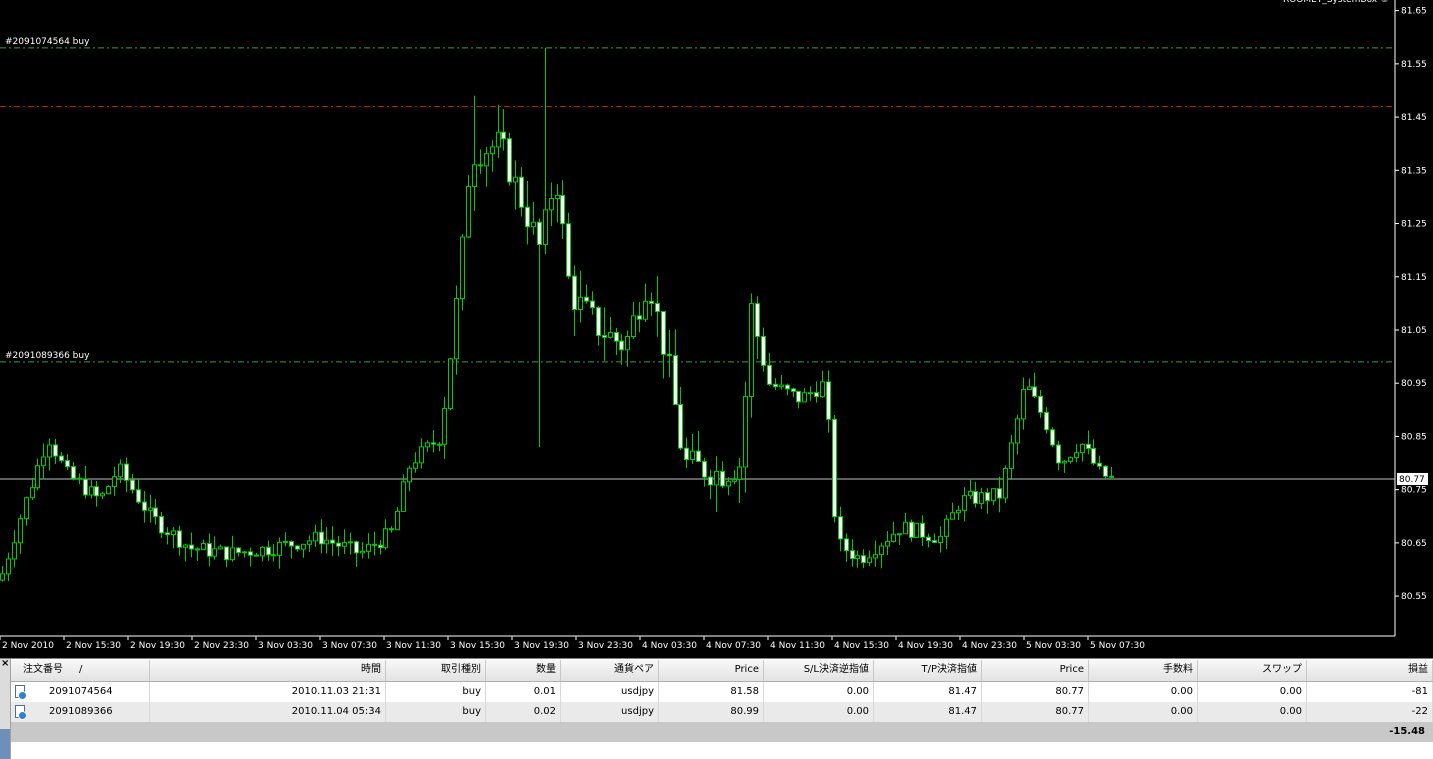 Image resolution: width=1433 pixels, height=759 pixels. I want to click on price-tick-label: 81.45, so click(1414, 118).